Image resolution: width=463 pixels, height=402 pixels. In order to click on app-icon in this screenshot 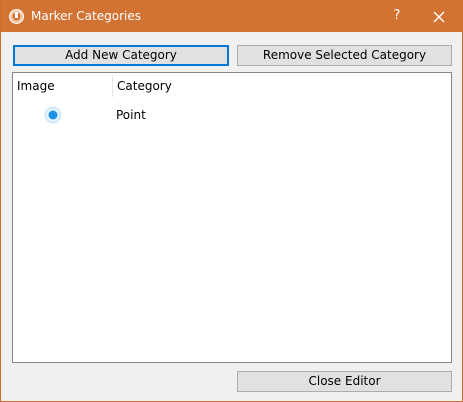, I will do `click(16, 16)`.